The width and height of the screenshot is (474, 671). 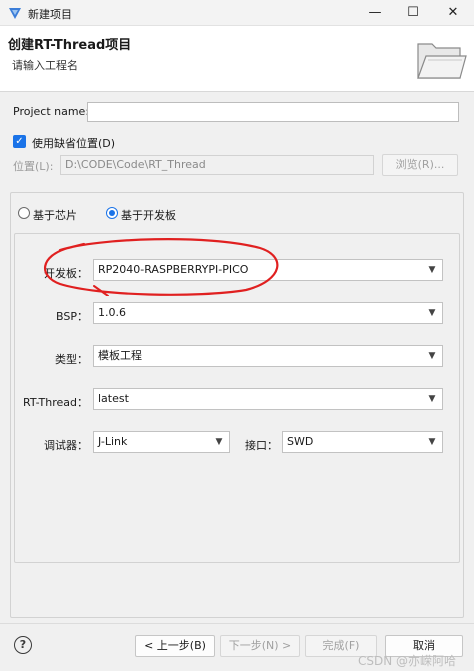 What do you see at coordinates (268, 356) in the screenshot?
I see `type-select: 模板工程 ▼` at bounding box center [268, 356].